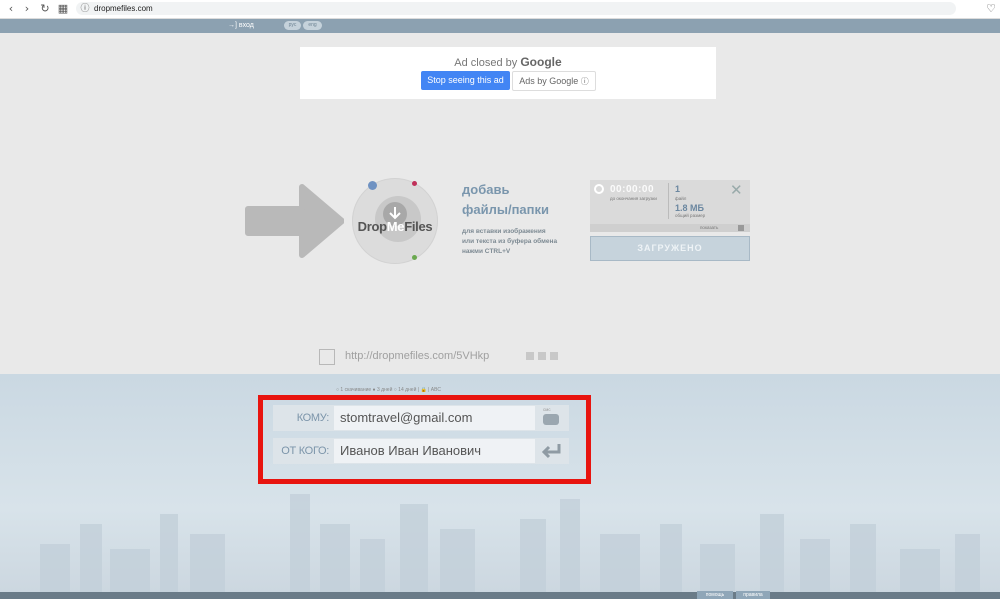 The width and height of the screenshot is (1000, 599). What do you see at coordinates (753, 595) in the screenshot?
I see `footer-rules-link: правила` at bounding box center [753, 595].